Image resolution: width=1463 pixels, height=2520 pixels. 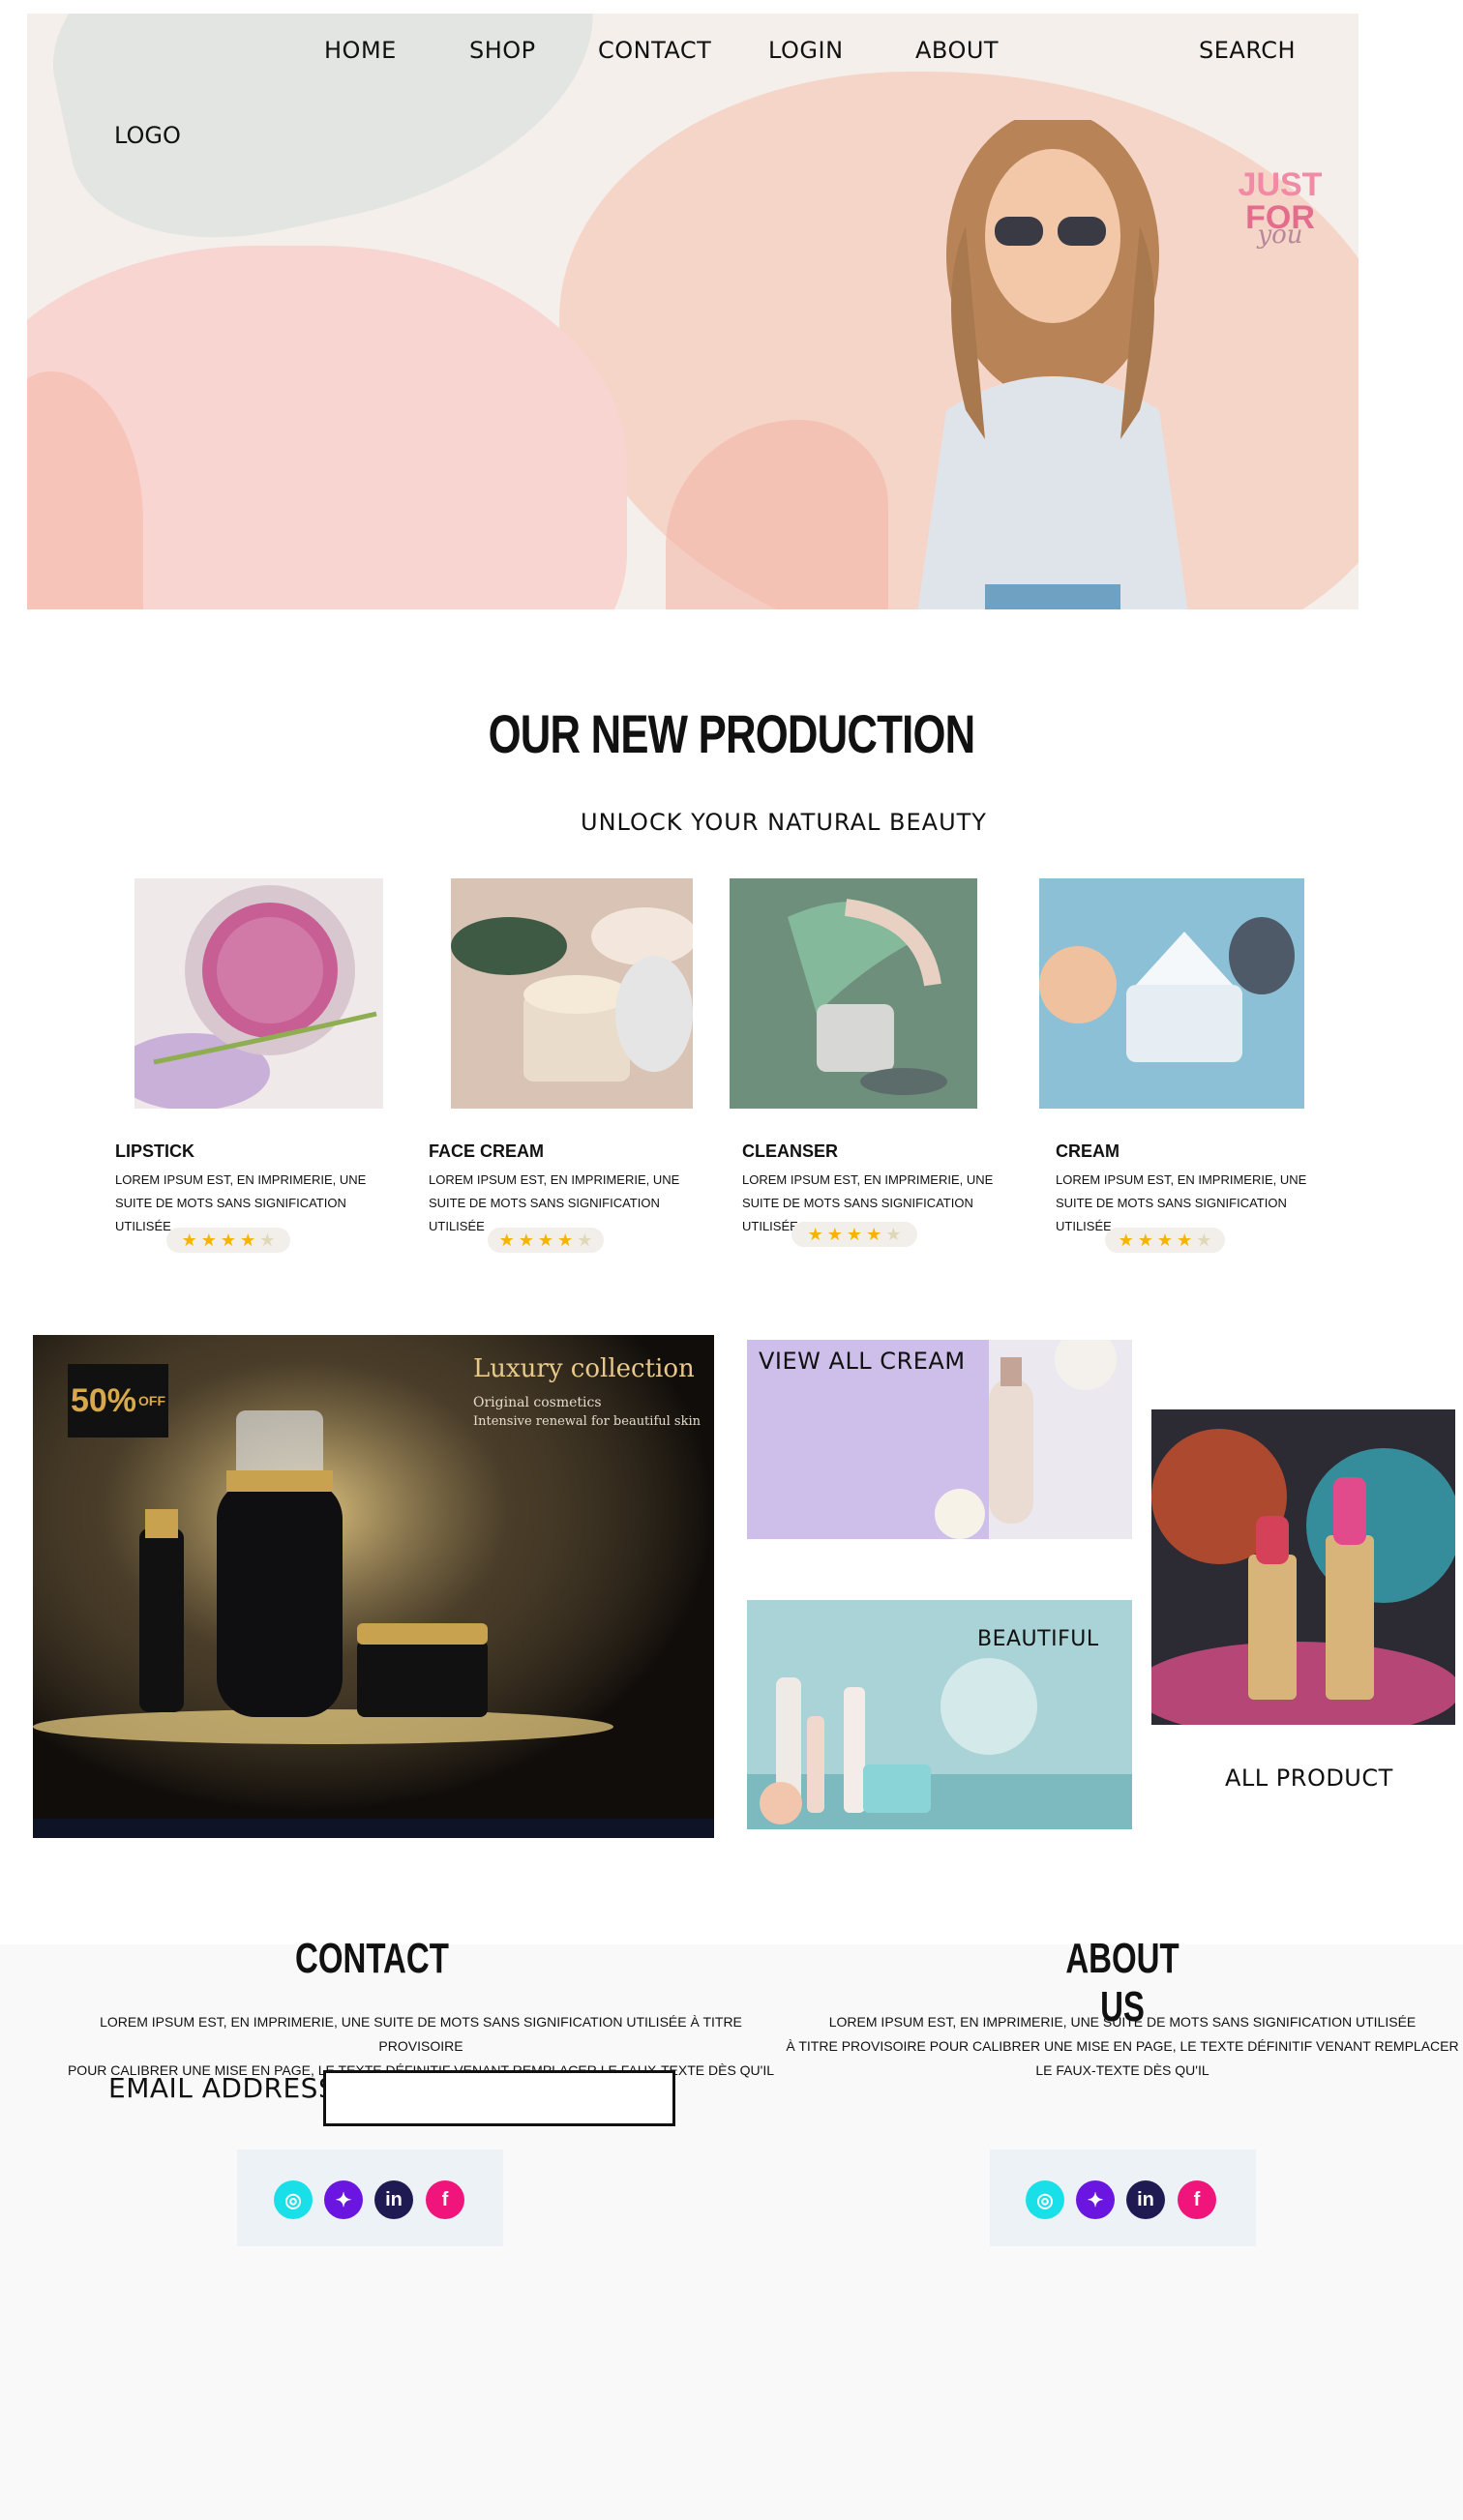 What do you see at coordinates (152, 1401) in the screenshot?
I see `discount-suffix: OFF` at bounding box center [152, 1401].